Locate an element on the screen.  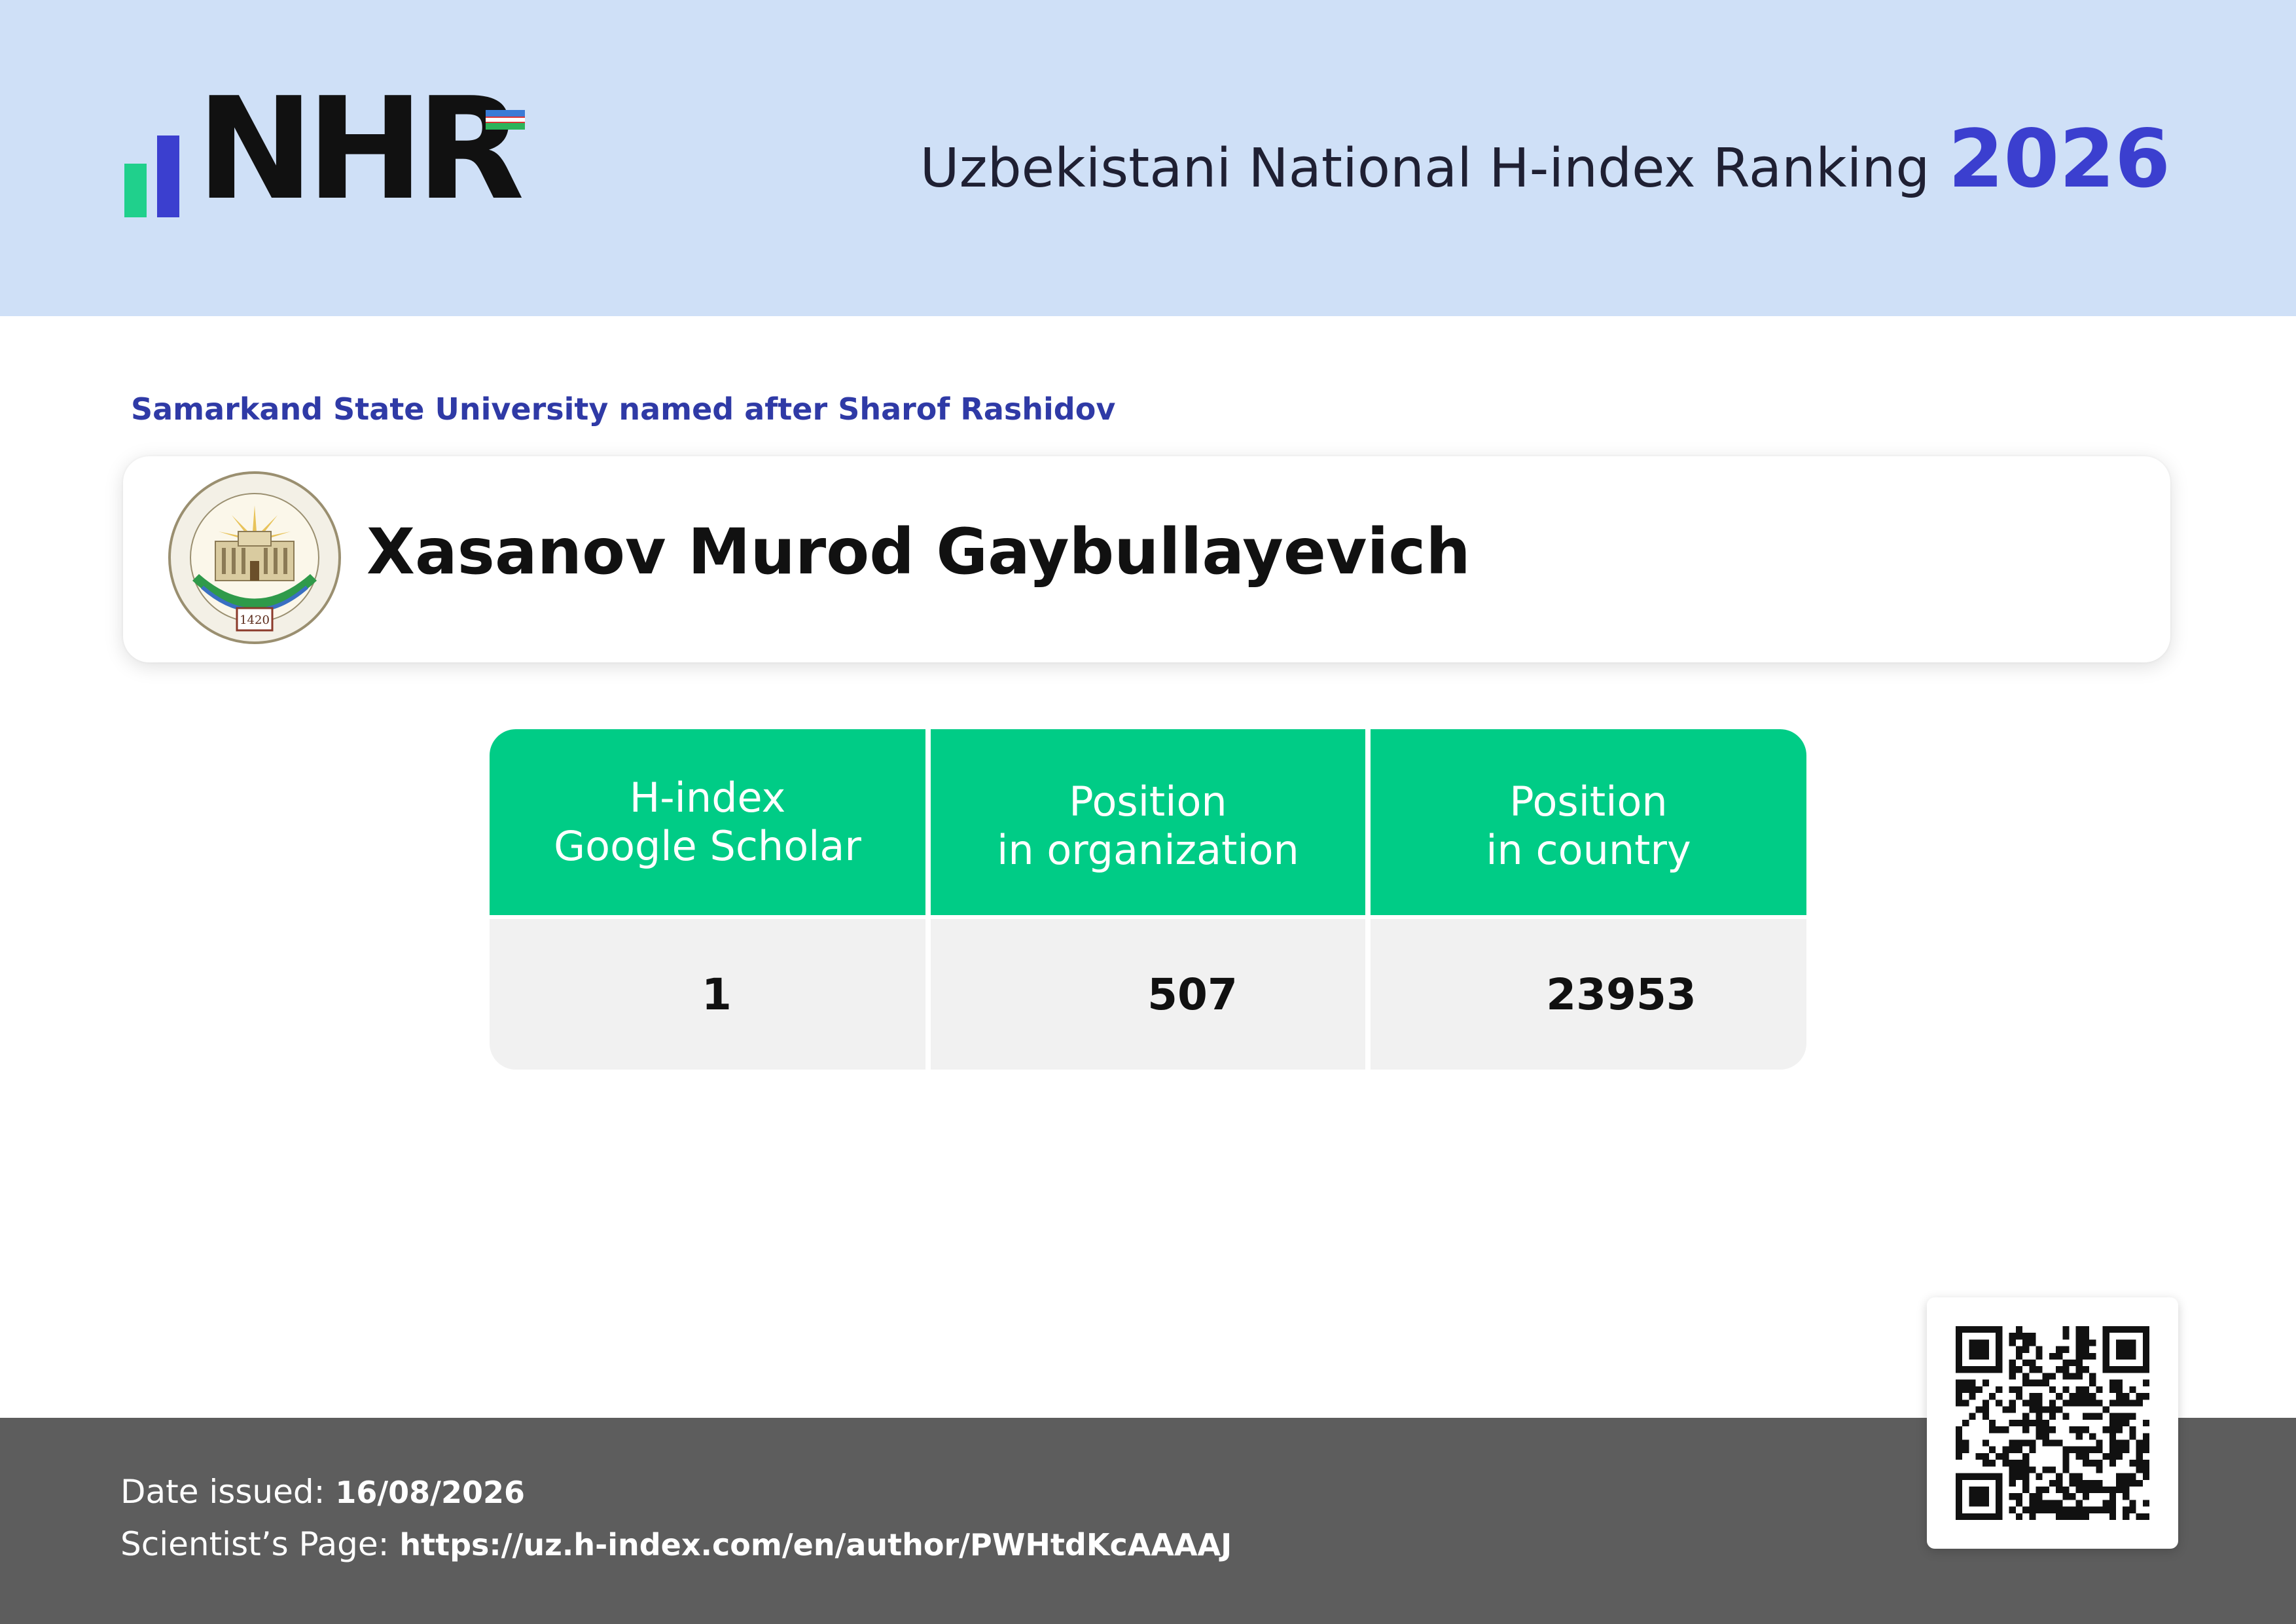
date-issued-value: 16/08/2026 is located at coordinates (430, 1492).